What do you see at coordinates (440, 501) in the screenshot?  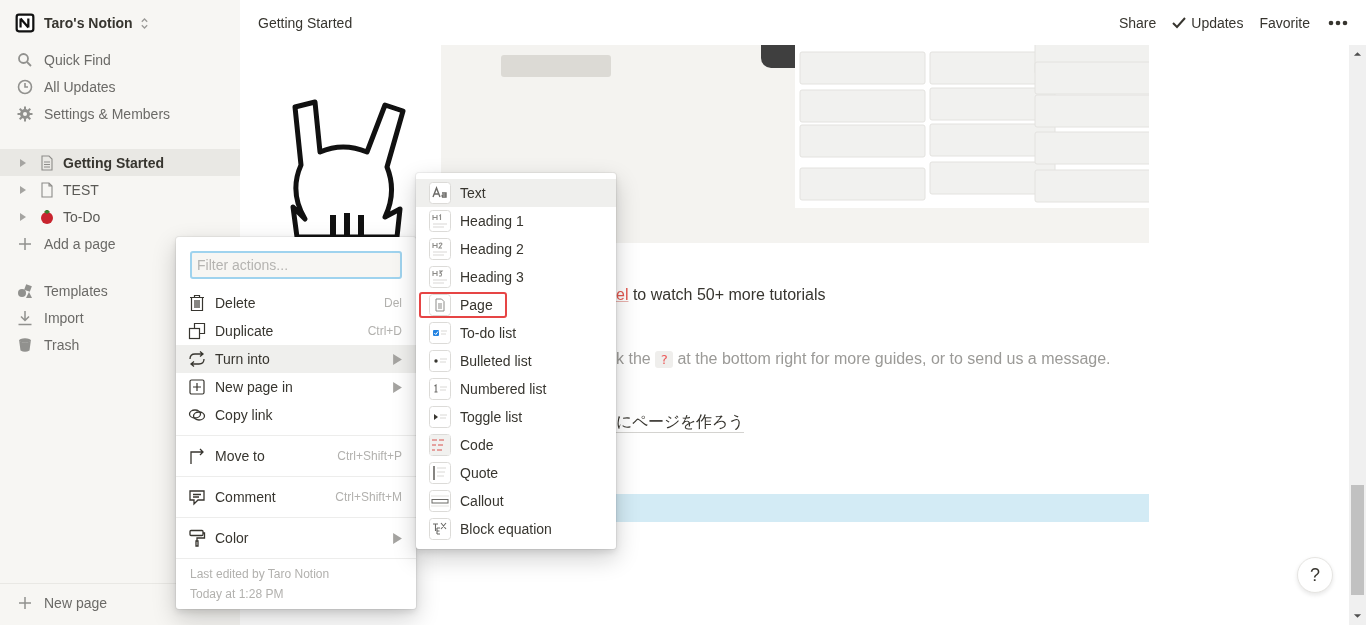 I see `callout-block-icon` at bounding box center [440, 501].